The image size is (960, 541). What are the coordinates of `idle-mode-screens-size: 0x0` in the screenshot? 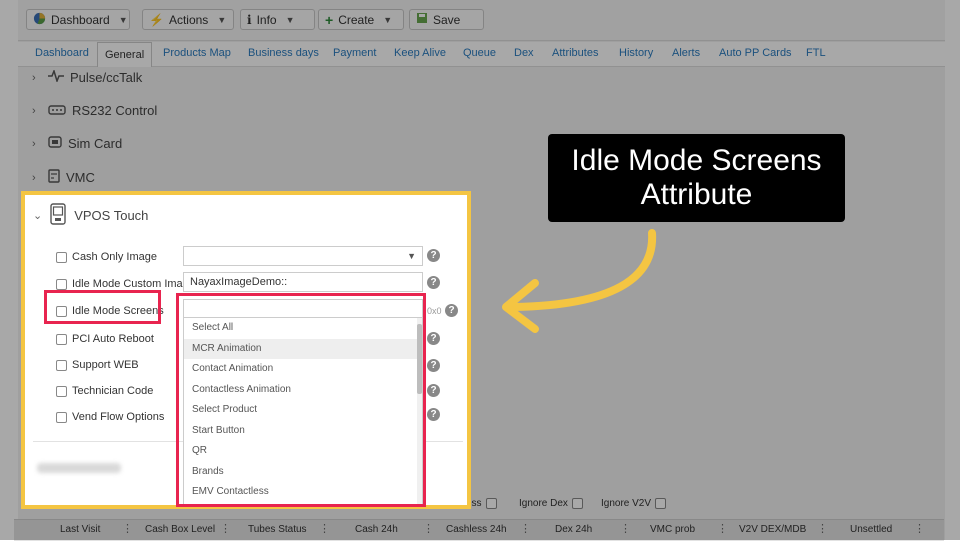 It's located at (434, 311).